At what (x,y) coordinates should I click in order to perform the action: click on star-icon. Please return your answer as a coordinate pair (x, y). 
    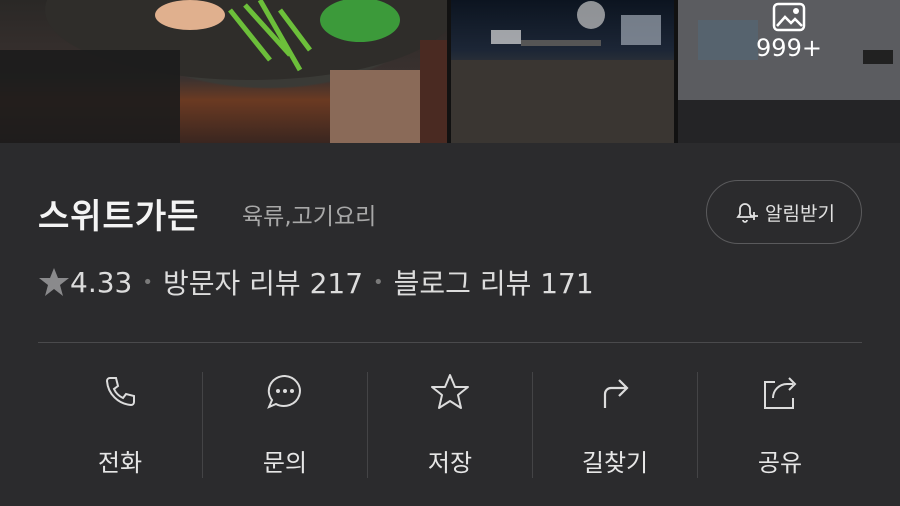
    Looking at the image, I should click on (450, 392).